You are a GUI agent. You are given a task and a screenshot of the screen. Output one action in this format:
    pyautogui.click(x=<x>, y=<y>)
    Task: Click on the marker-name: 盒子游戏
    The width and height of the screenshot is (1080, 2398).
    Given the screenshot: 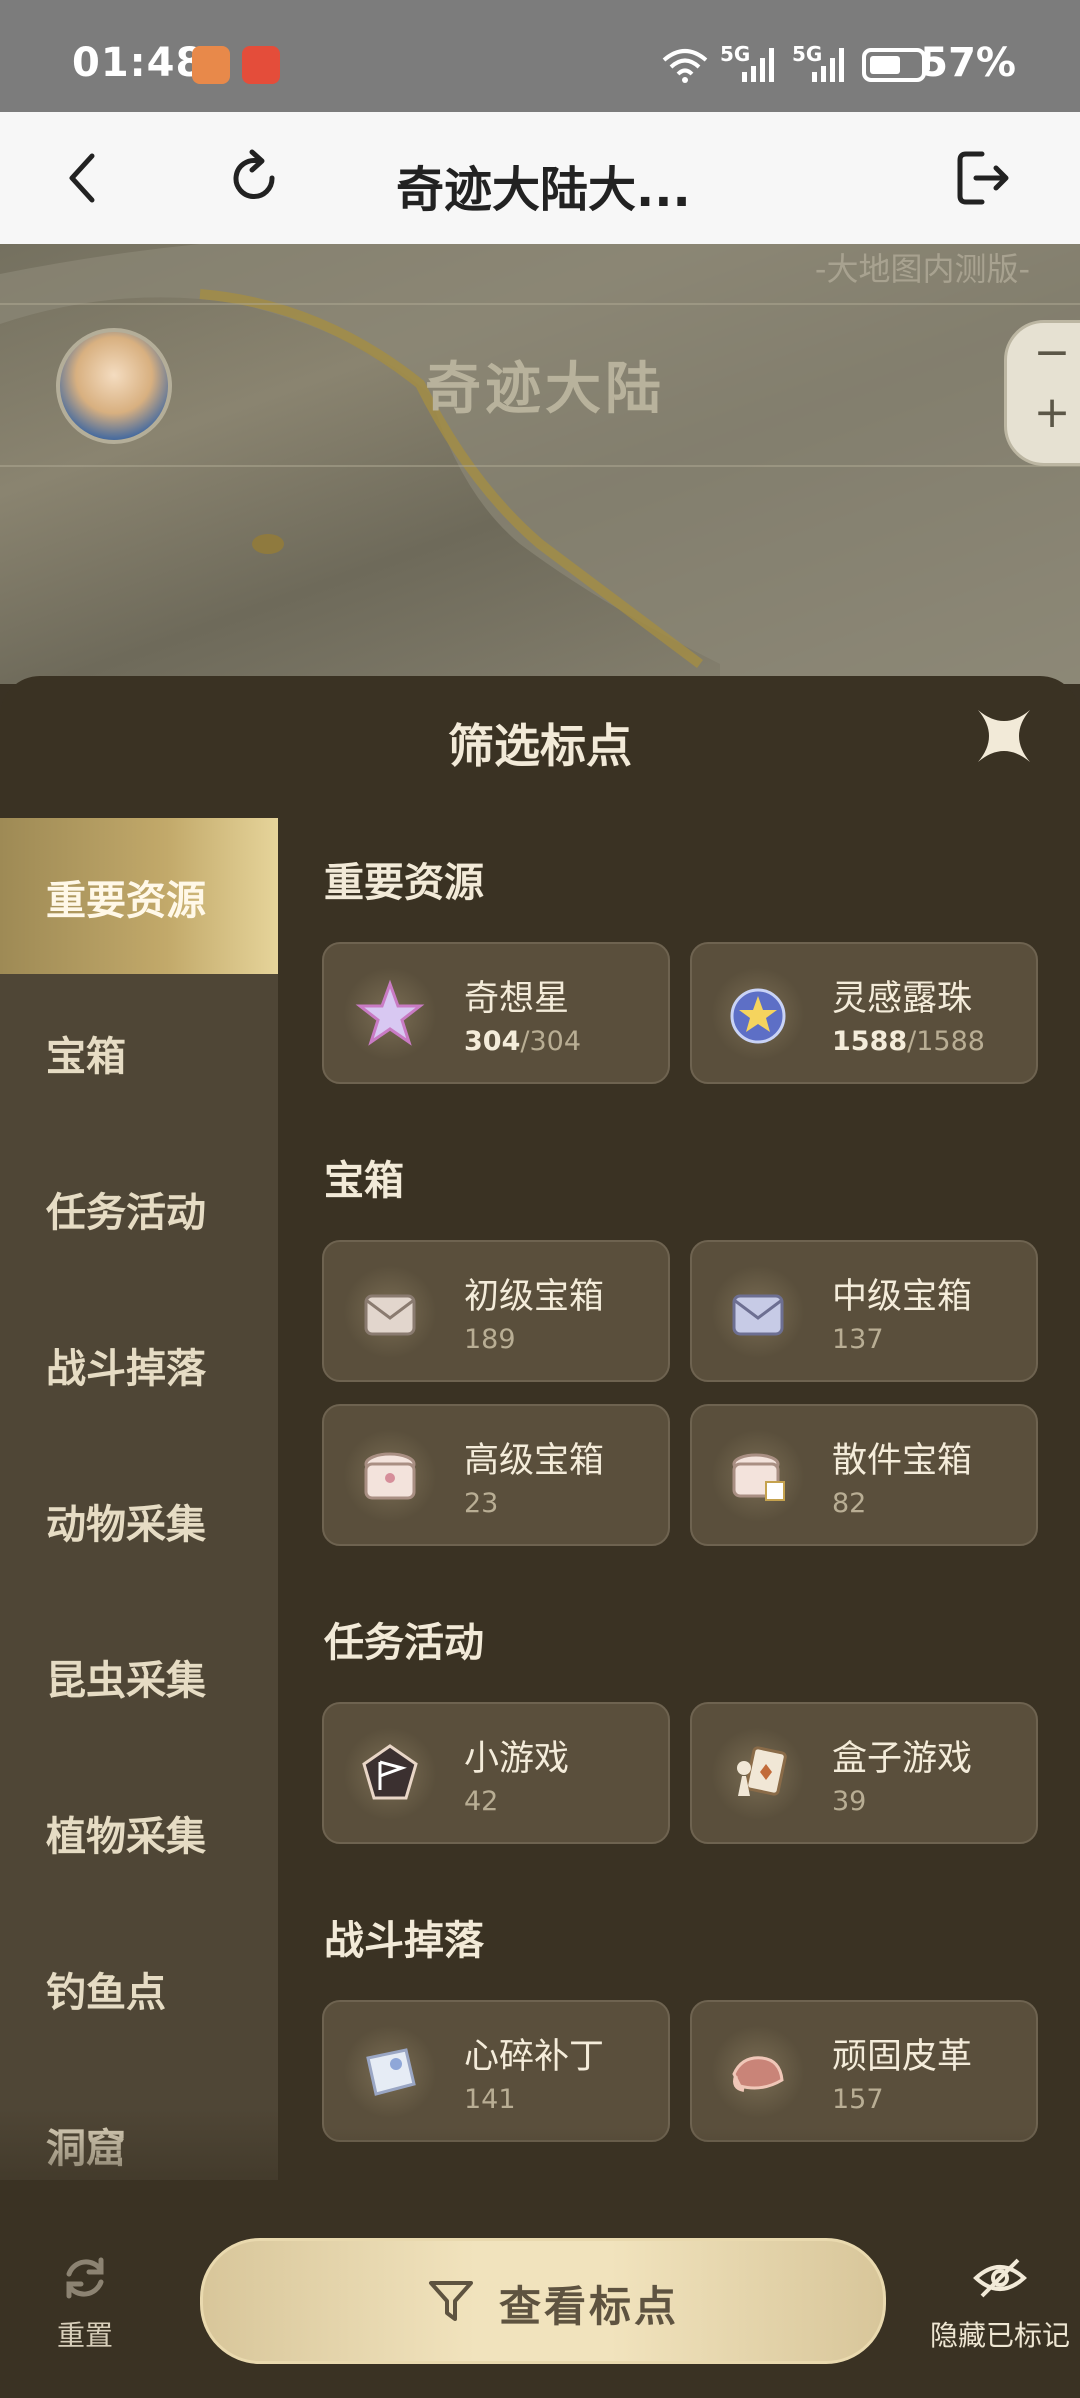 What is the action you would take?
    pyautogui.click(x=902, y=1759)
    